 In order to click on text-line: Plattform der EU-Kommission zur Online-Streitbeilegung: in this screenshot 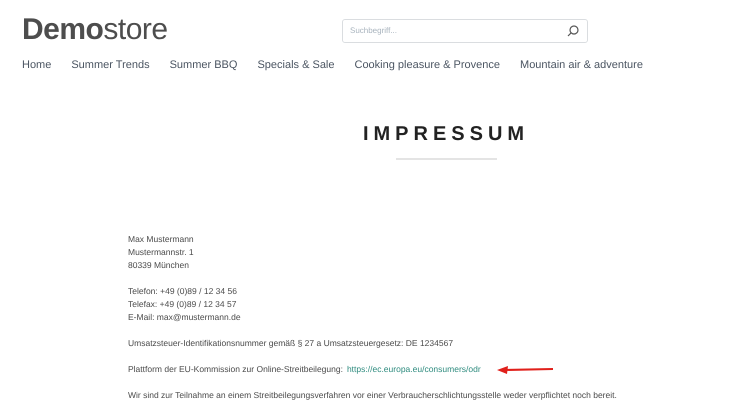, I will do `click(235, 369)`.